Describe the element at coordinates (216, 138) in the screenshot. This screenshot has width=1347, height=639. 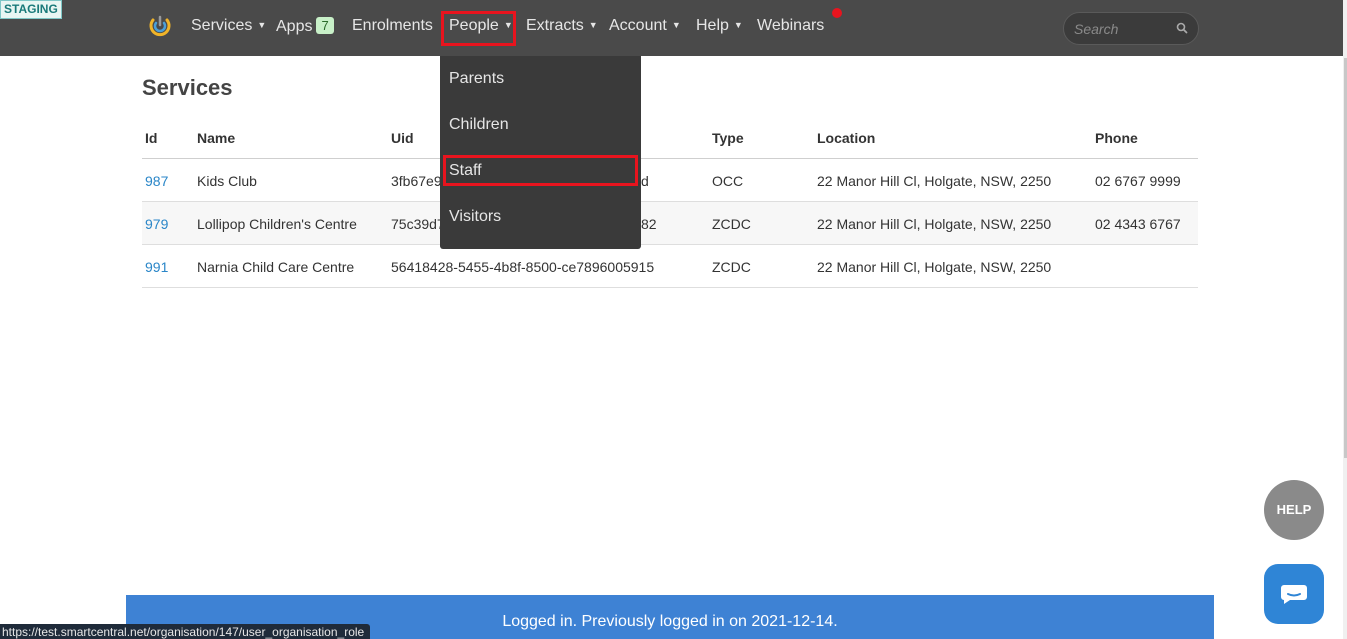
I see `column-header-name: Name` at that location.